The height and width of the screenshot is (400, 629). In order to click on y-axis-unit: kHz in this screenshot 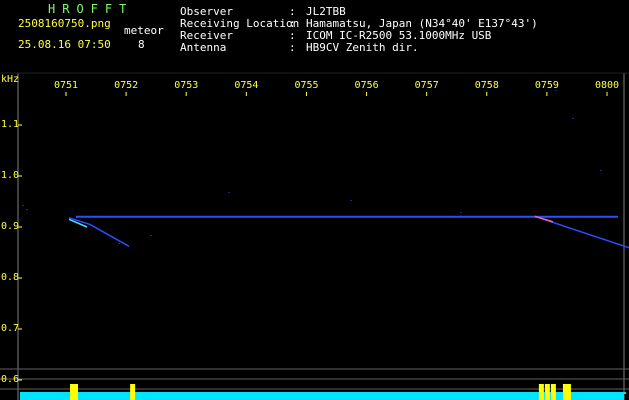, I will do `click(10, 79)`.